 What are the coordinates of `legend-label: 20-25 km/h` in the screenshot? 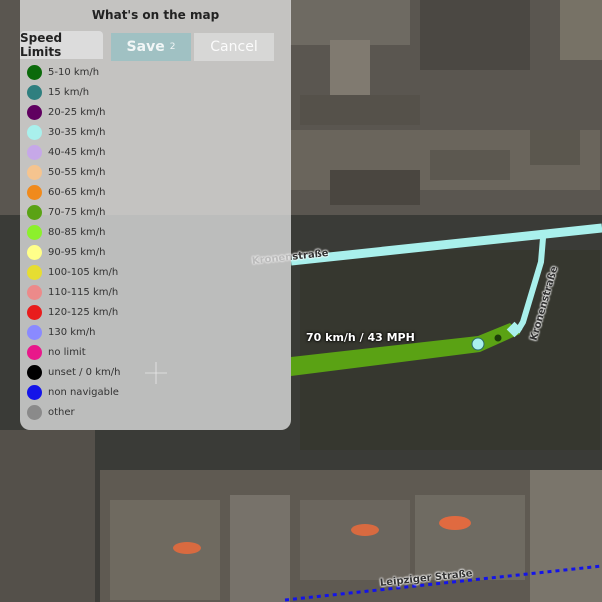 It's located at (77, 112).